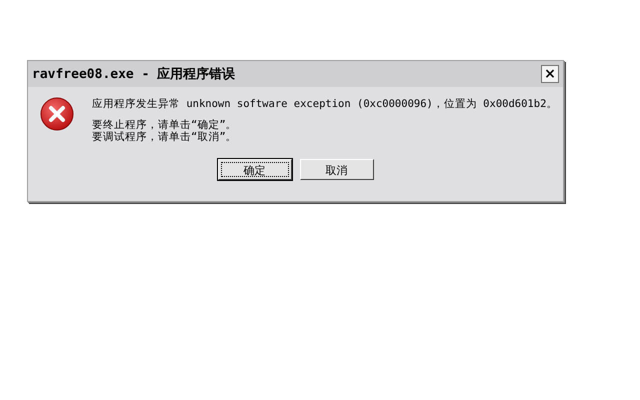 Image resolution: width=640 pixels, height=400 pixels. I want to click on message-text: 应用程序发生异常 unknown software exception (0xc0000096)，位置为 0x00d601b2。, so click(325, 104).